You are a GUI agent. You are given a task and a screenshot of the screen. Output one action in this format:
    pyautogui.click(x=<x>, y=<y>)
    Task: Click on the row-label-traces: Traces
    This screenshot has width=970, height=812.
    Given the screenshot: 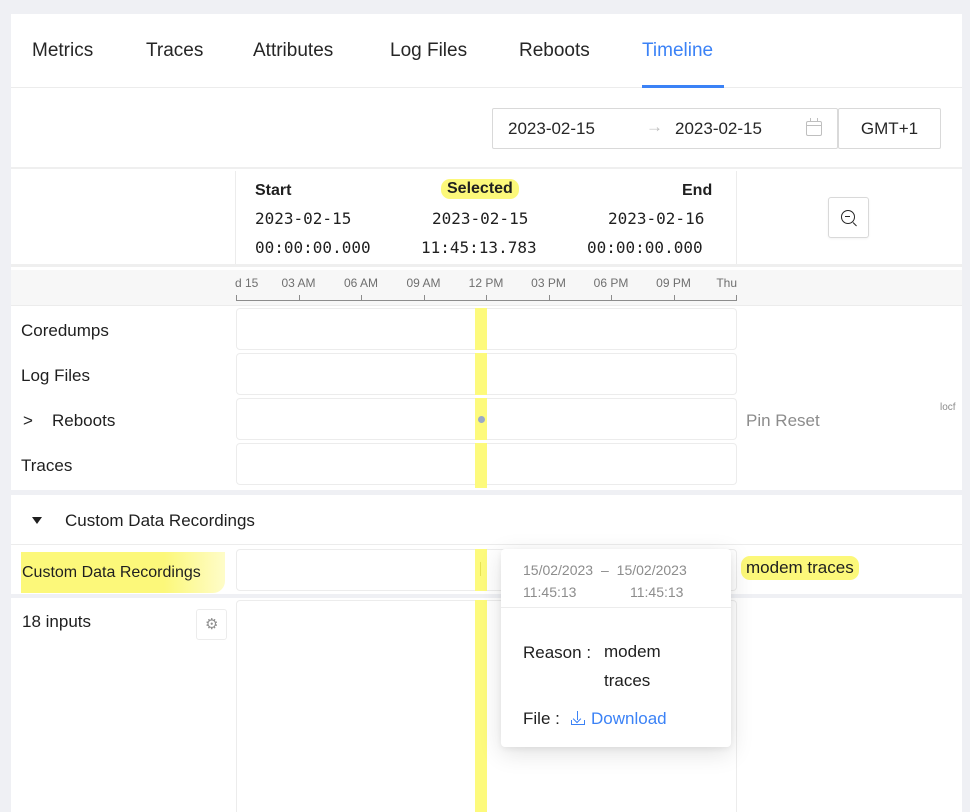 What is the action you would take?
    pyautogui.click(x=47, y=465)
    